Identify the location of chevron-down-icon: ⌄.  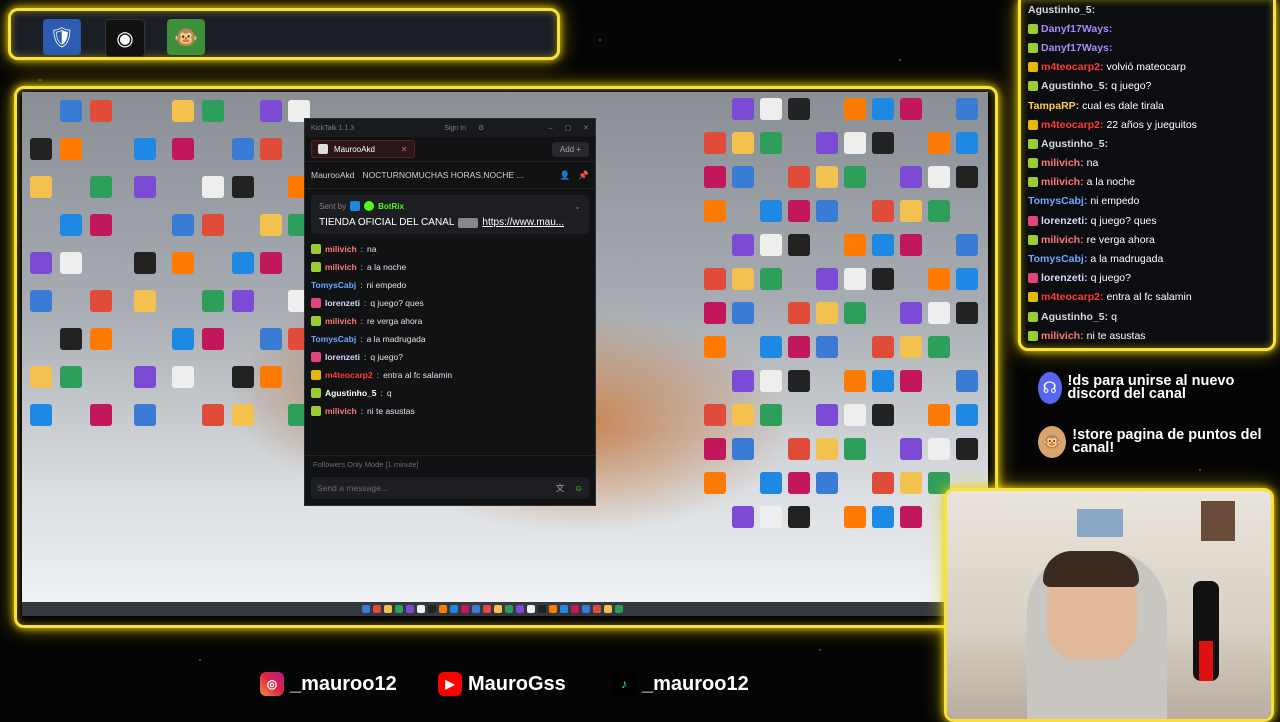
(577, 206).